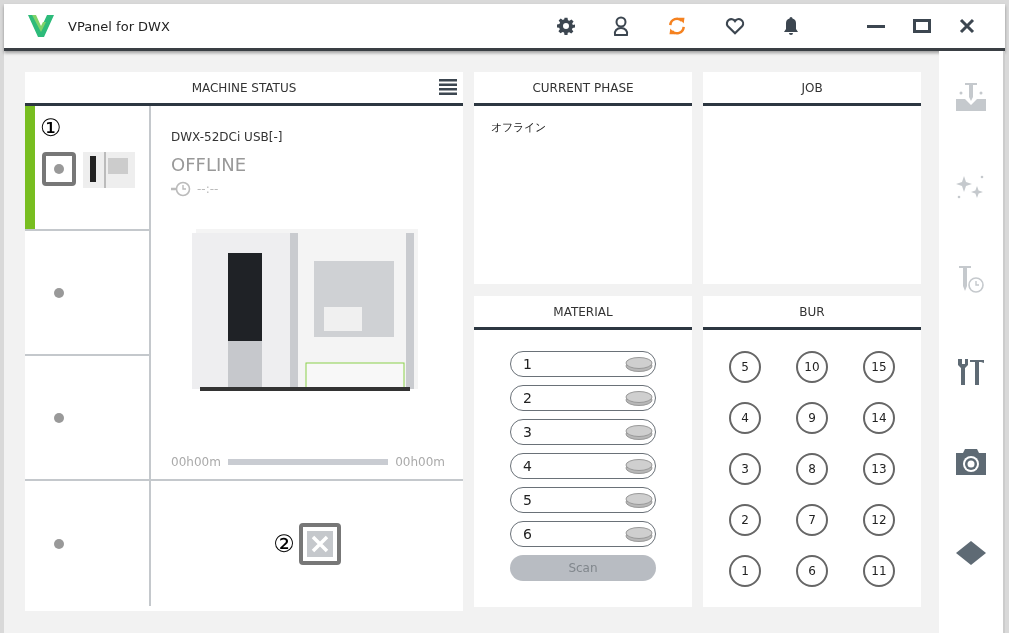 The image size is (1009, 633). What do you see at coordinates (879, 571) in the screenshot?
I see `bur-slot: 11` at bounding box center [879, 571].